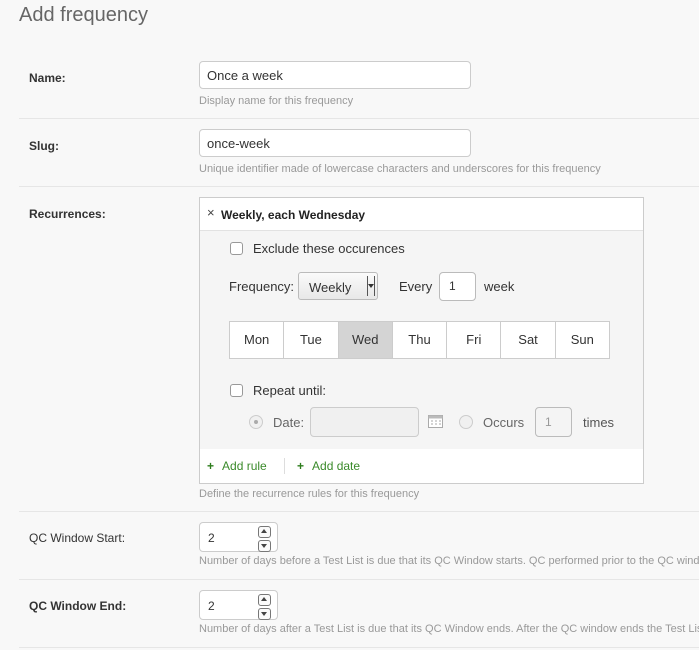 Image resolution: width=699 pixels, height=650 pixels. I want to click on occurs-label: Occurs, so click(504, 422).